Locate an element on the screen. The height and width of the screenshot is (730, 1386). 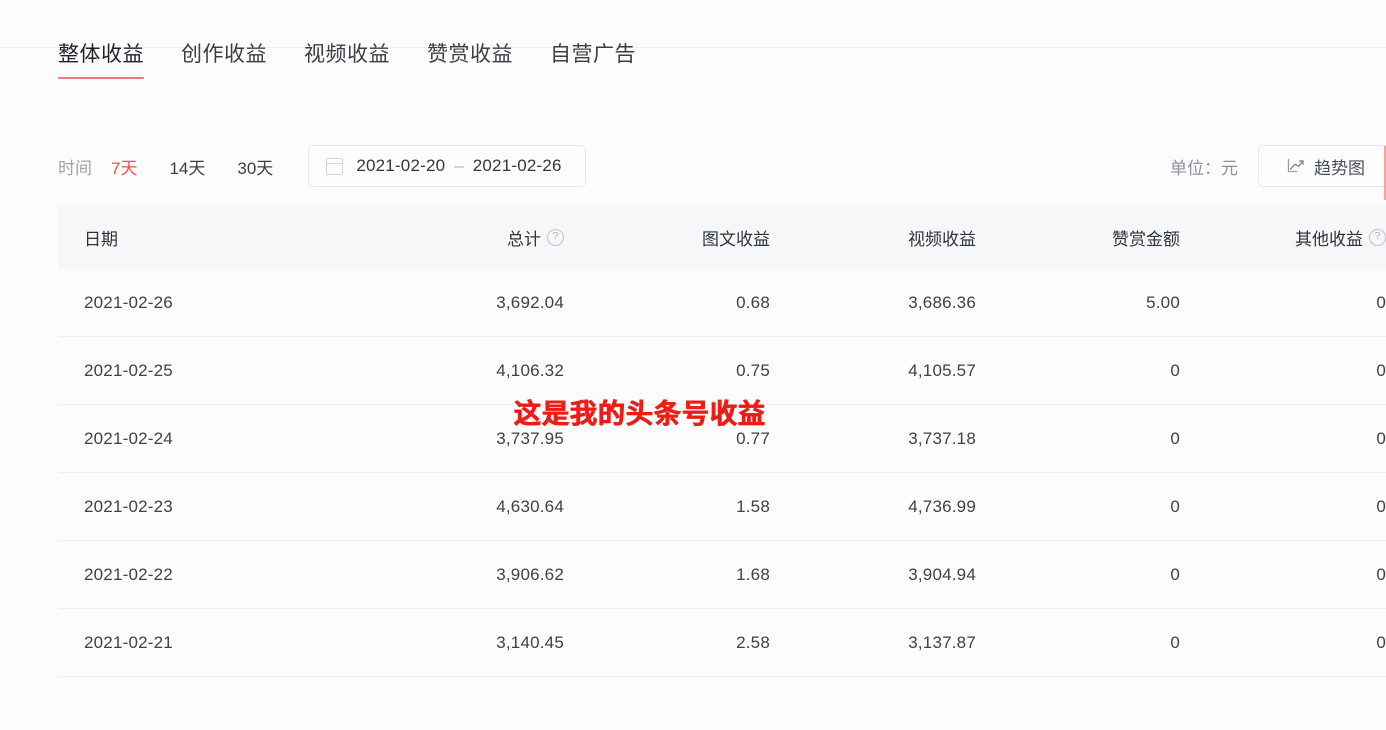
tab-3: 赞赏收益 is located at coordinates (470, 59).